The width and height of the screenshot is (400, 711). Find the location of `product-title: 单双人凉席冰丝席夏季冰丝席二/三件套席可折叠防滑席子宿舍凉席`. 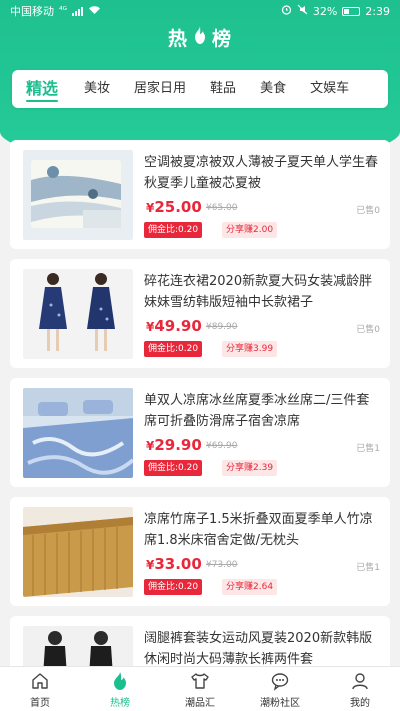

product-title: 单双人凉席冰丝席夏季冰丝席二/三件套席可折叠防滑席子宿舍凉席 is located at coordinates (257, 411).